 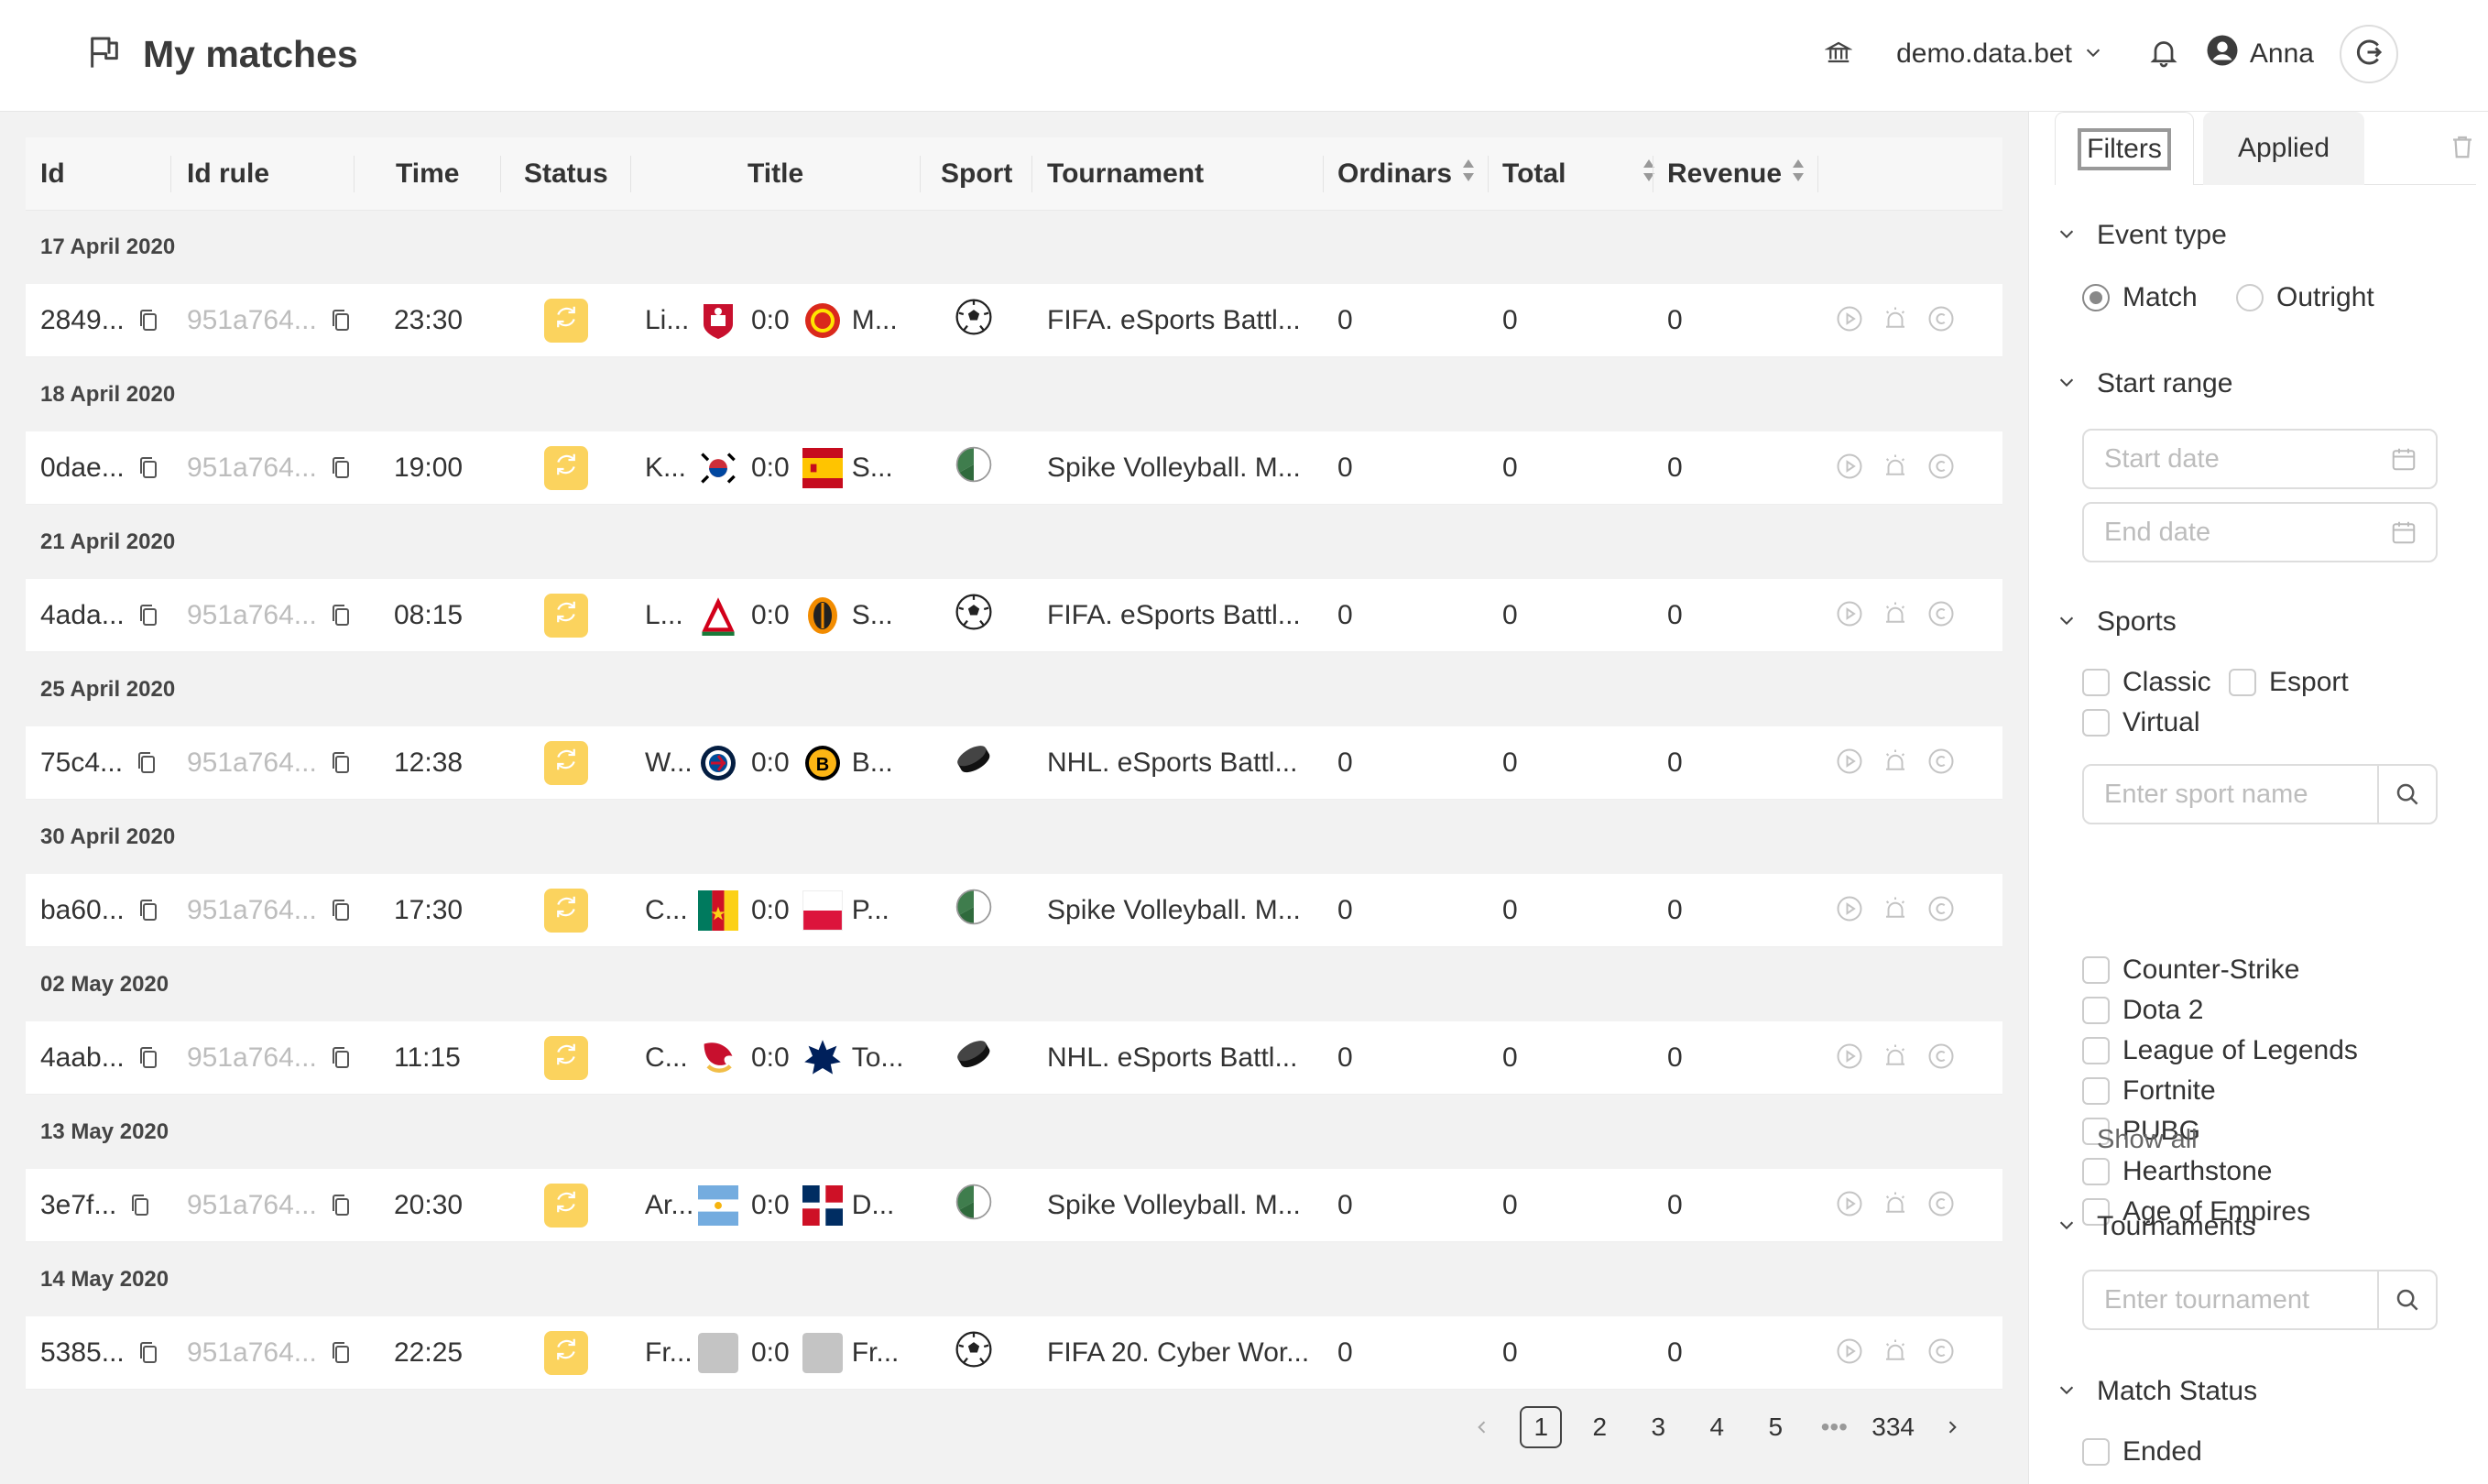 What do you see at coordinates (2142, 1010) in the screenshot?
I see `sport-item-checkbox: Dota 2` at bounding box center [2142, 1010].